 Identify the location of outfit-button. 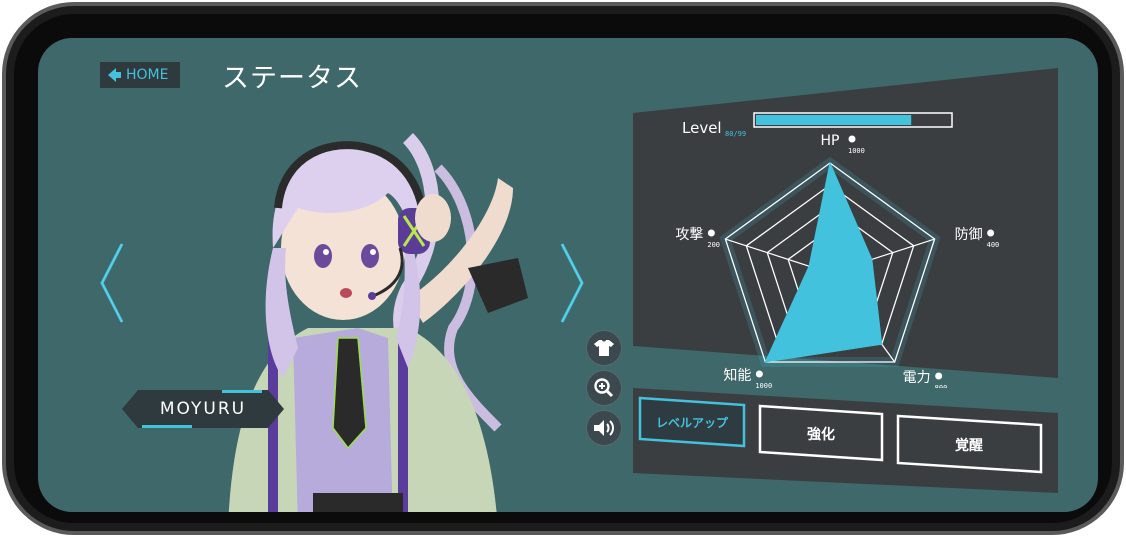
(604, 348).